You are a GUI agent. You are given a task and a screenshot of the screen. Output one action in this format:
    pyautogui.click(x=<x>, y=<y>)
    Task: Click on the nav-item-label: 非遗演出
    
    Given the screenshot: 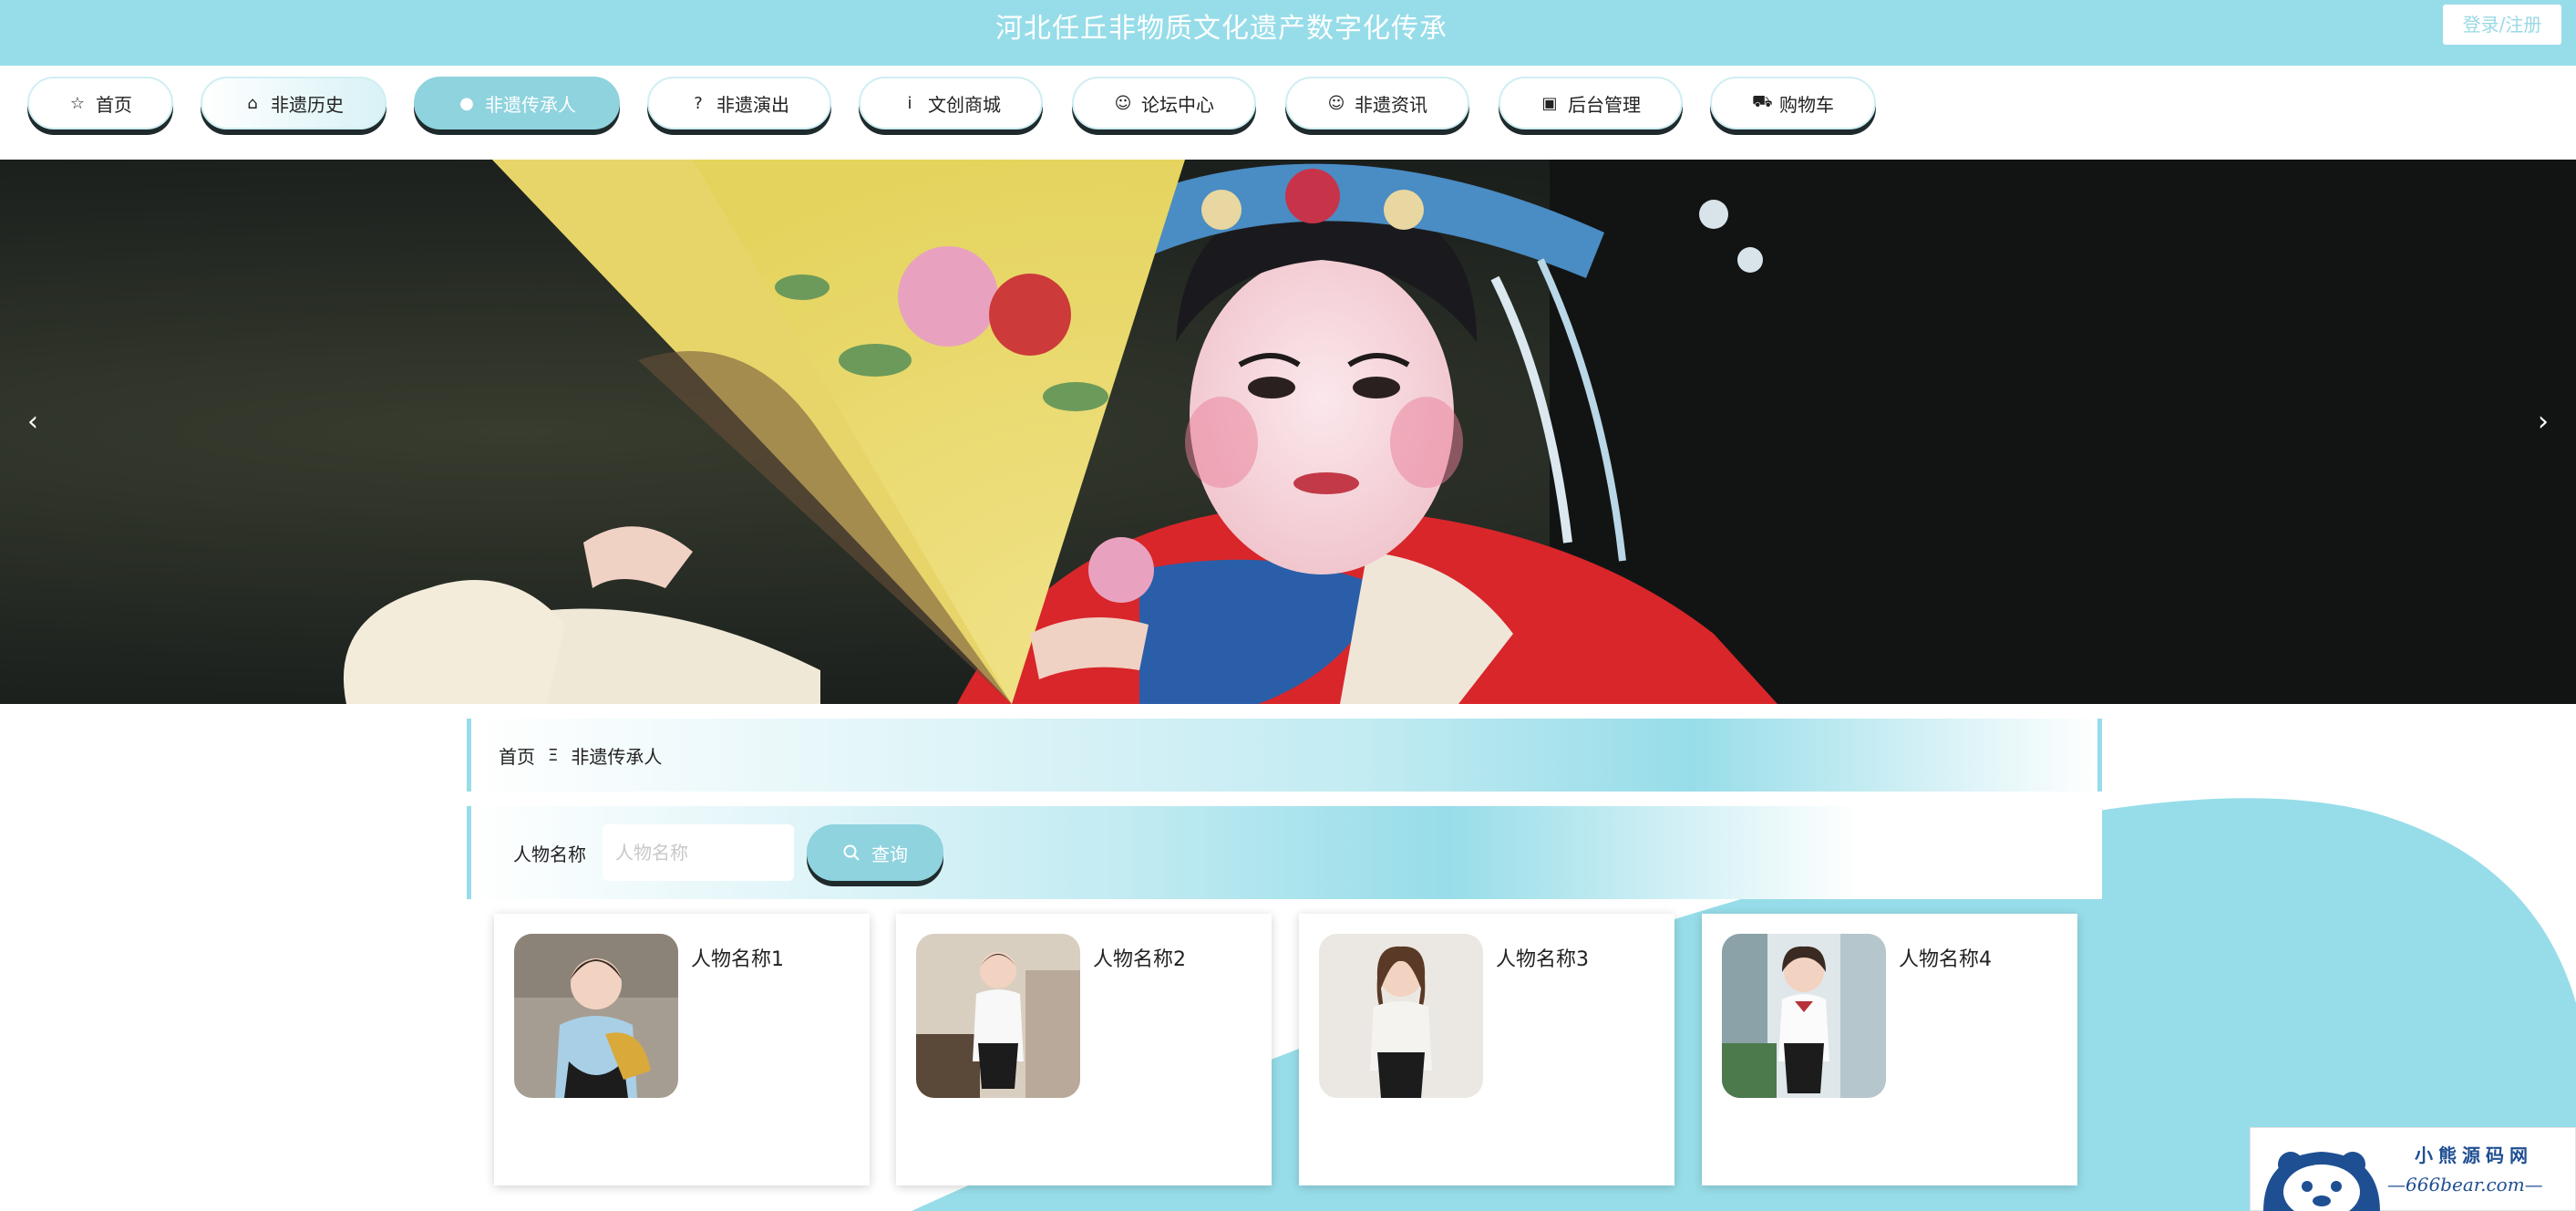 What is the action you would take?
    pyautogui.click(x=752, y=104)
    